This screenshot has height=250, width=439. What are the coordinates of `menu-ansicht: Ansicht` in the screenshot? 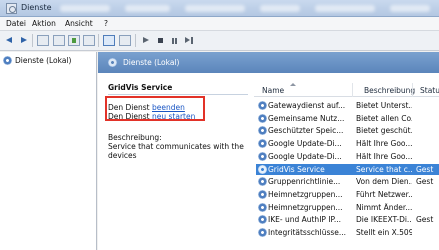 It's located at (79, 23).